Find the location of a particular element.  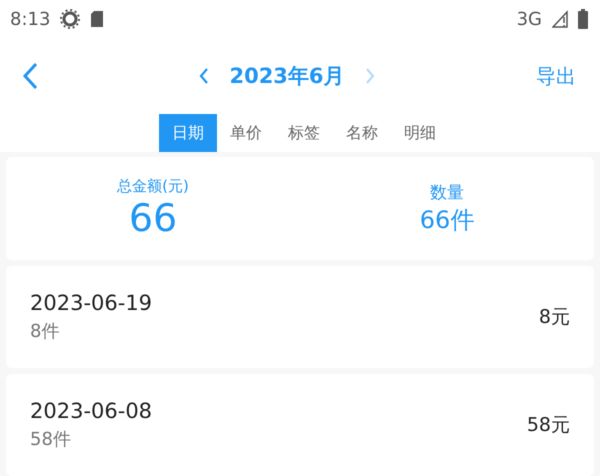

tab: 单价 is located at coordinates (246, 133).